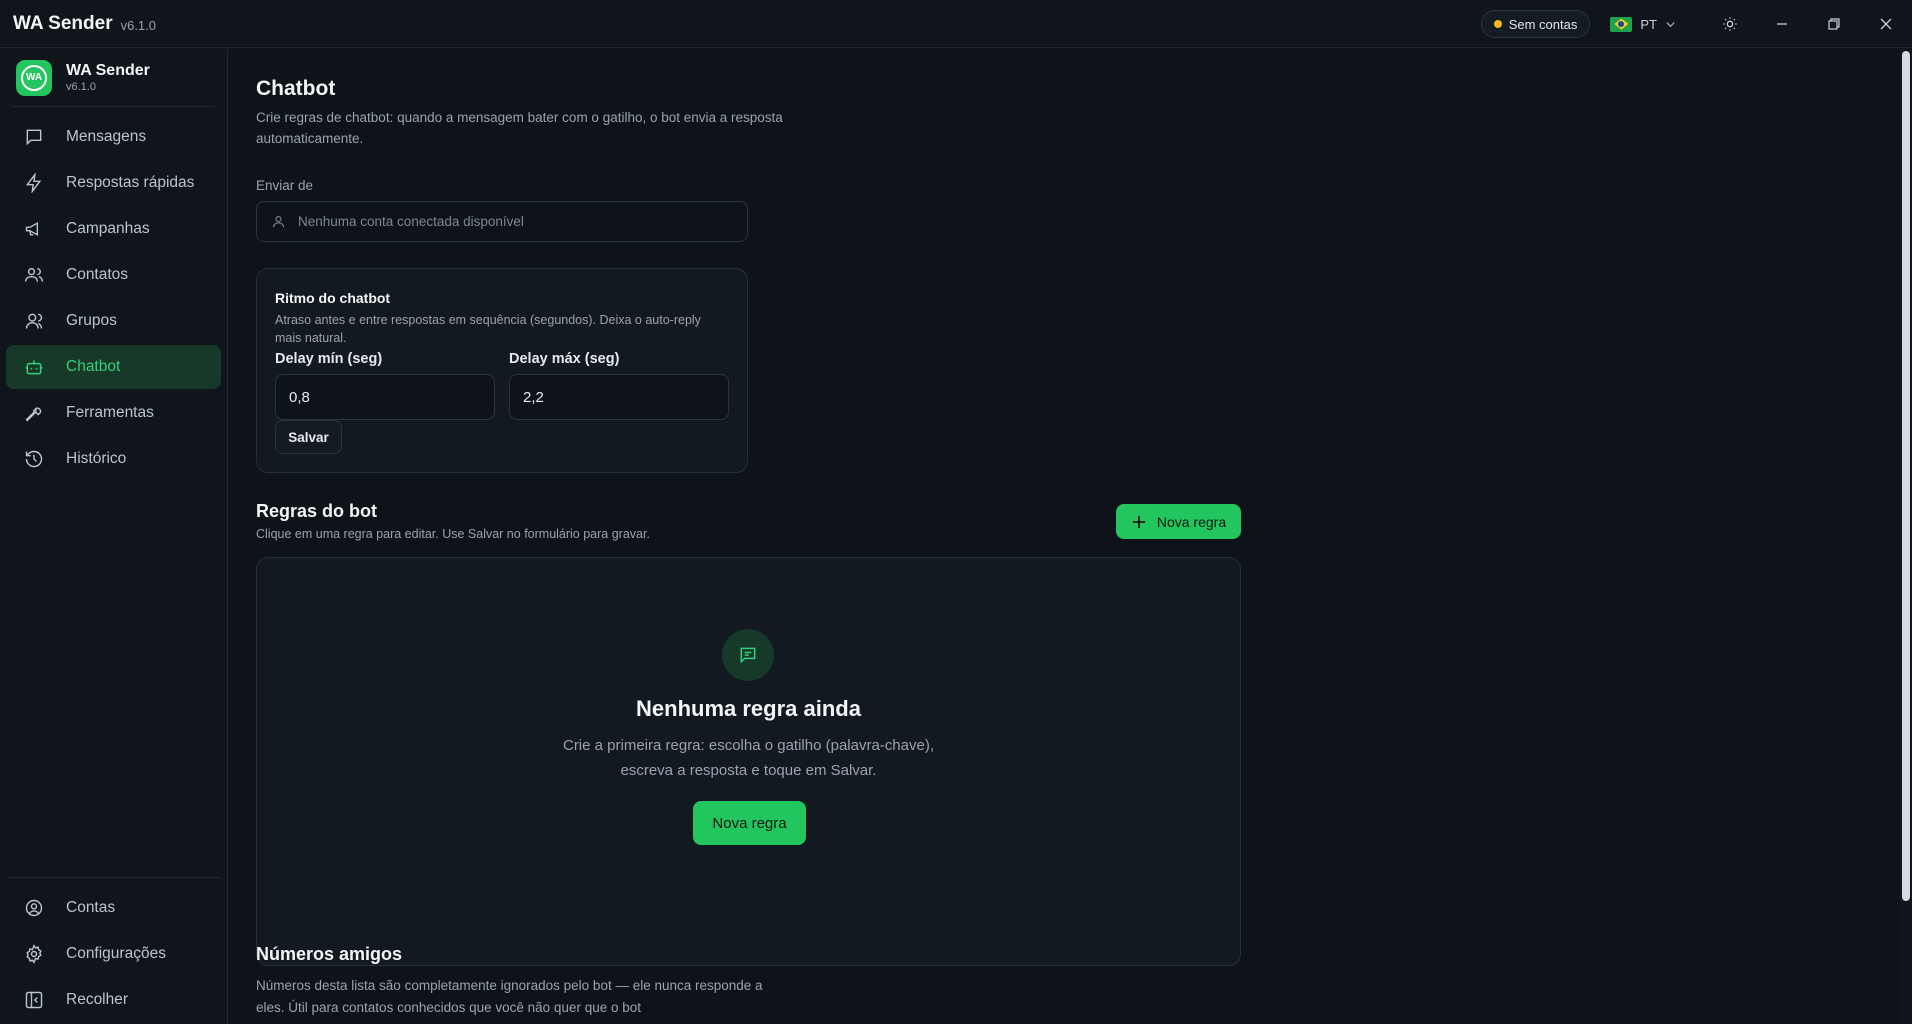 The height and width of the screenshot is (1024, 1912). What do you see at coordinates (1543, 24) in the screenshot?
I see `account-status-text: Sem contas` at bounding box center [1543, 24].